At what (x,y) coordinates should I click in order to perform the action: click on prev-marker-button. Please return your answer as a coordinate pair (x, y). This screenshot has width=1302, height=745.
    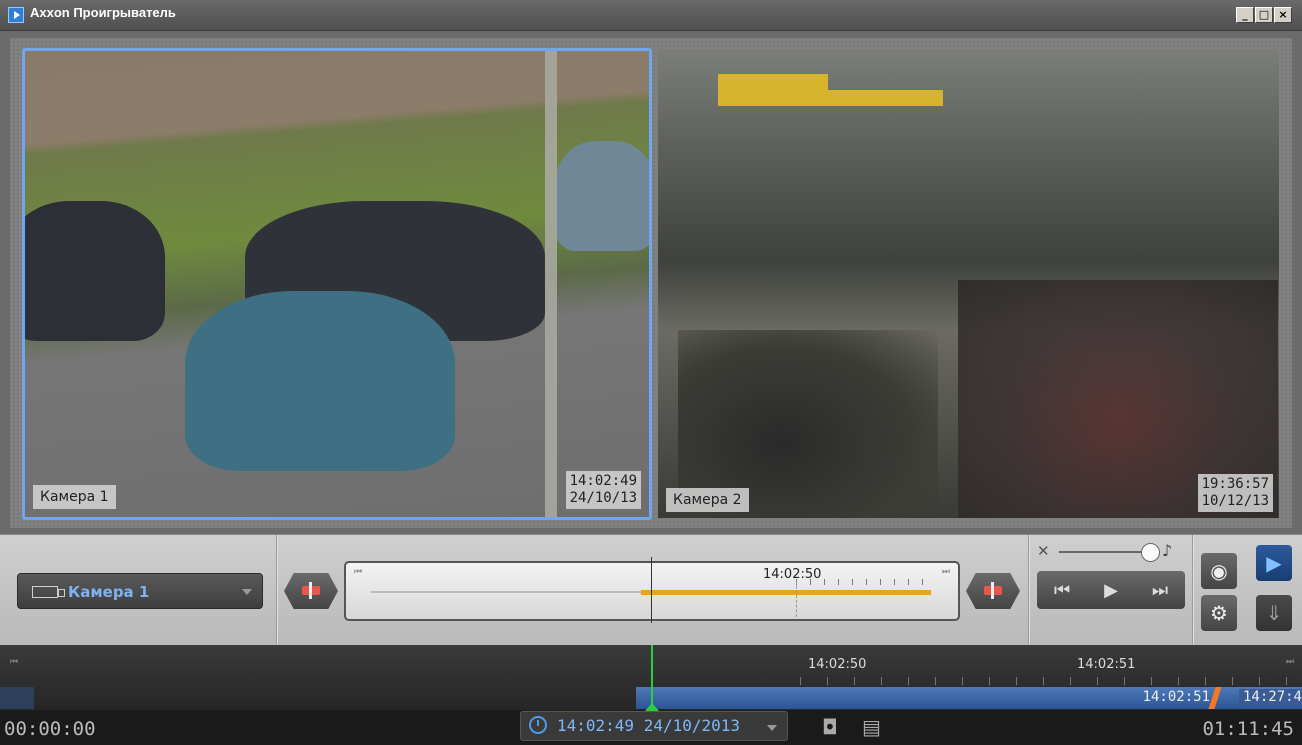
    Looking at the image, I should click on (311, 591).